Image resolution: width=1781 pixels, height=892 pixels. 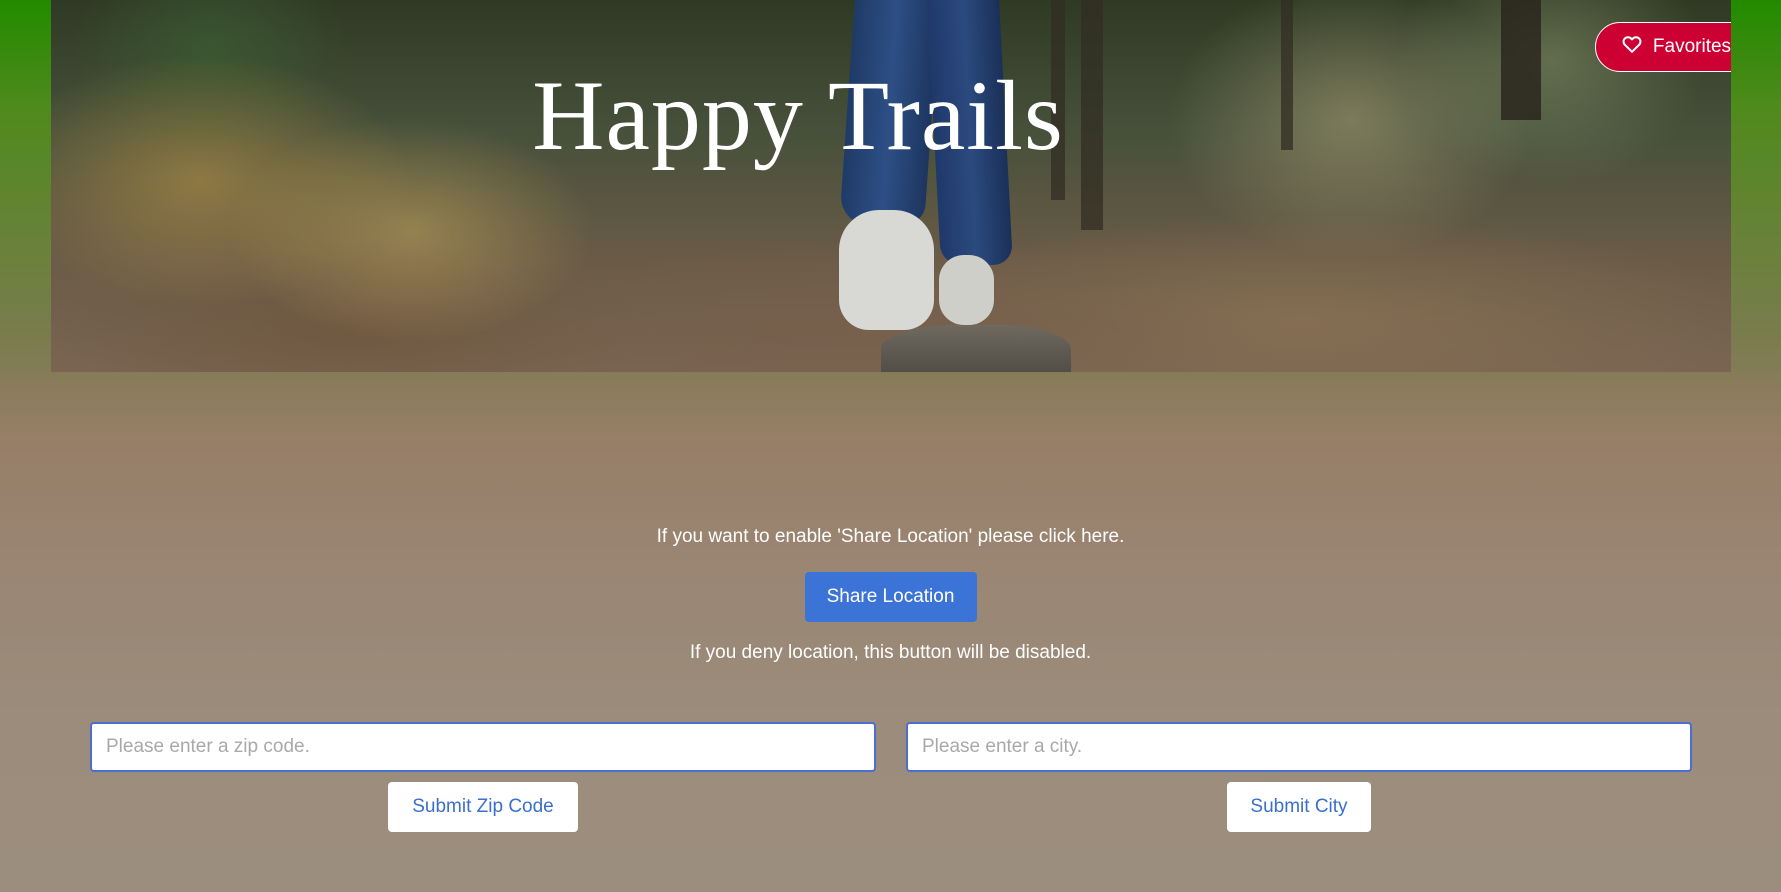 What do you see at coordinates (1299, 807) in the screenshot?
I see `submit-city-button: Submit City` at bounding box center [1299, 807].